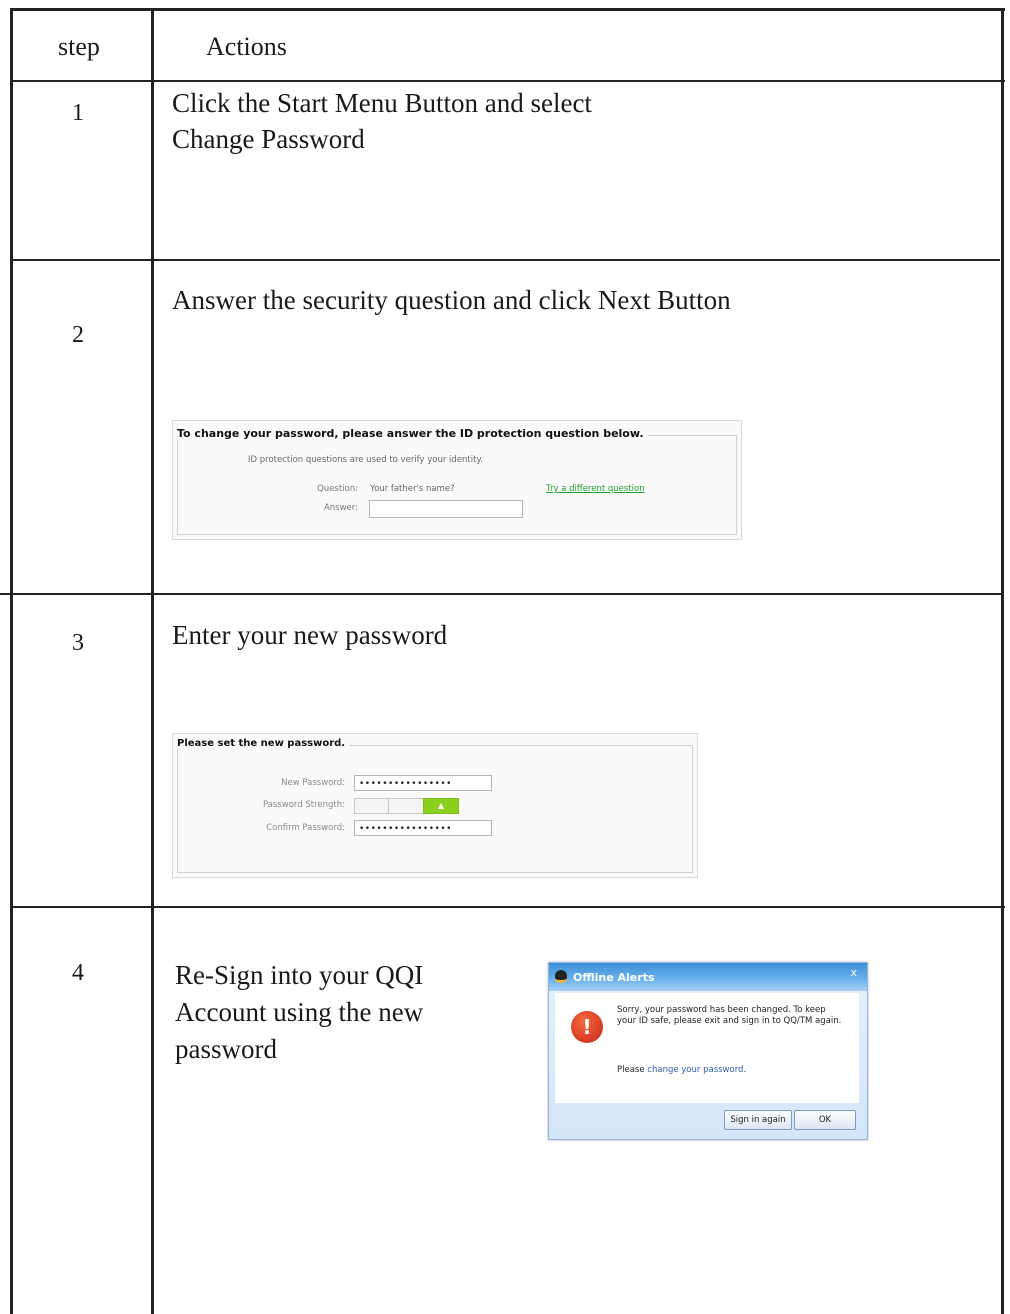  Describe the element at coordinates (79, 46) in the screenshot. I see `header-step: step` at that location.